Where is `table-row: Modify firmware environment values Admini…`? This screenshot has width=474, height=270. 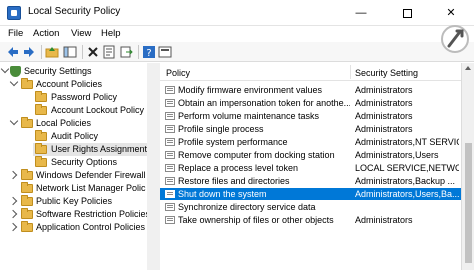 table-row: Modify firmware environment values Admini… is located at coordinates (310, 90).